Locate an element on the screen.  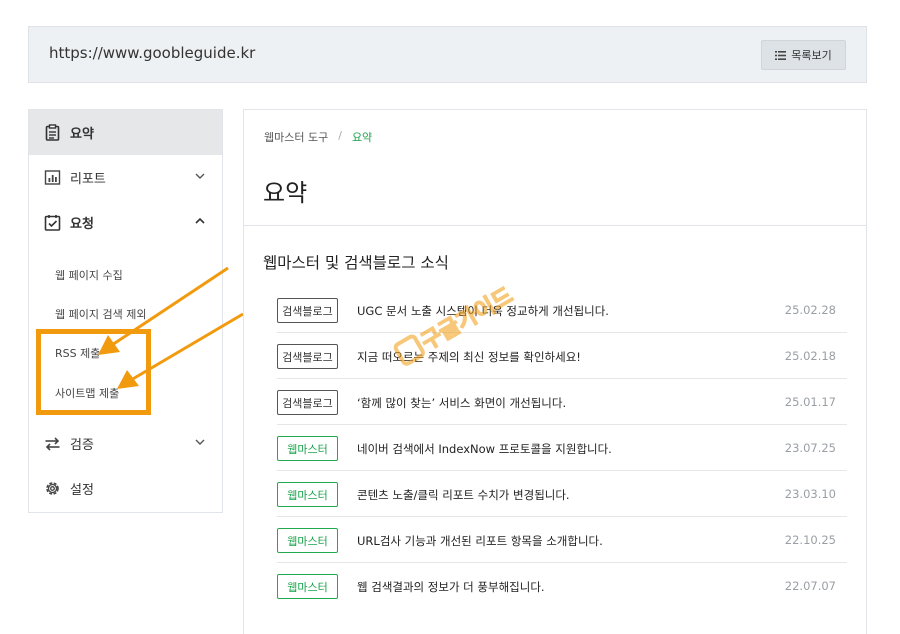
list-view-button: 목록보기 is located at coordinates (803, 55).